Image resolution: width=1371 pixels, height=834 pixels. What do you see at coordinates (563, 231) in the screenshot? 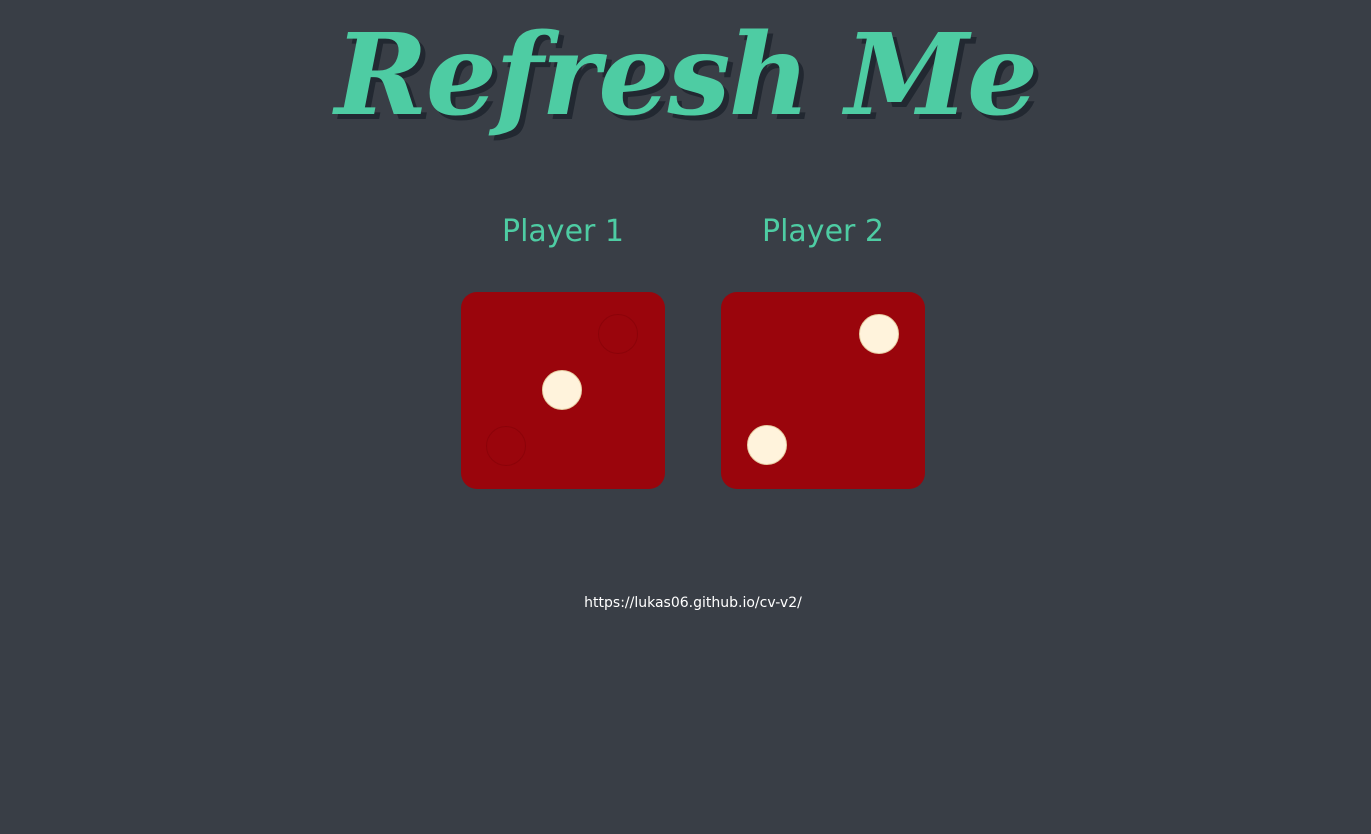
I see `player-1-label: Player 1` at bounding box center [563, 231].